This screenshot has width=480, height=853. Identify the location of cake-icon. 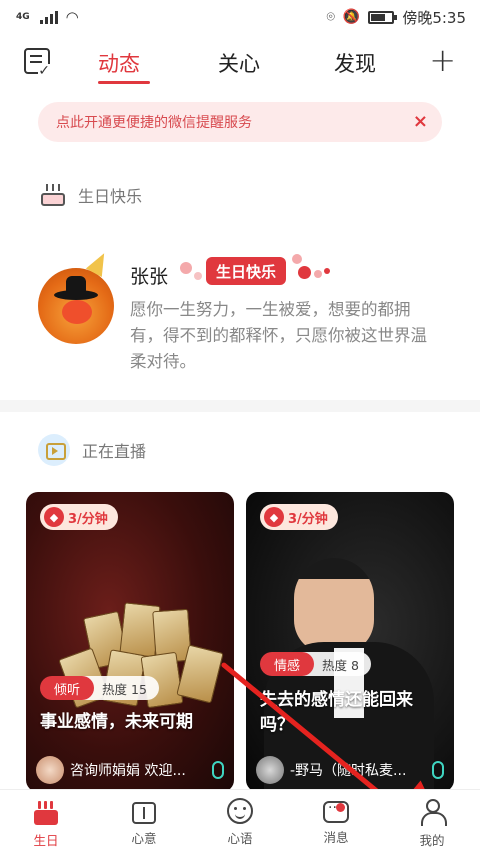
(53, 195).